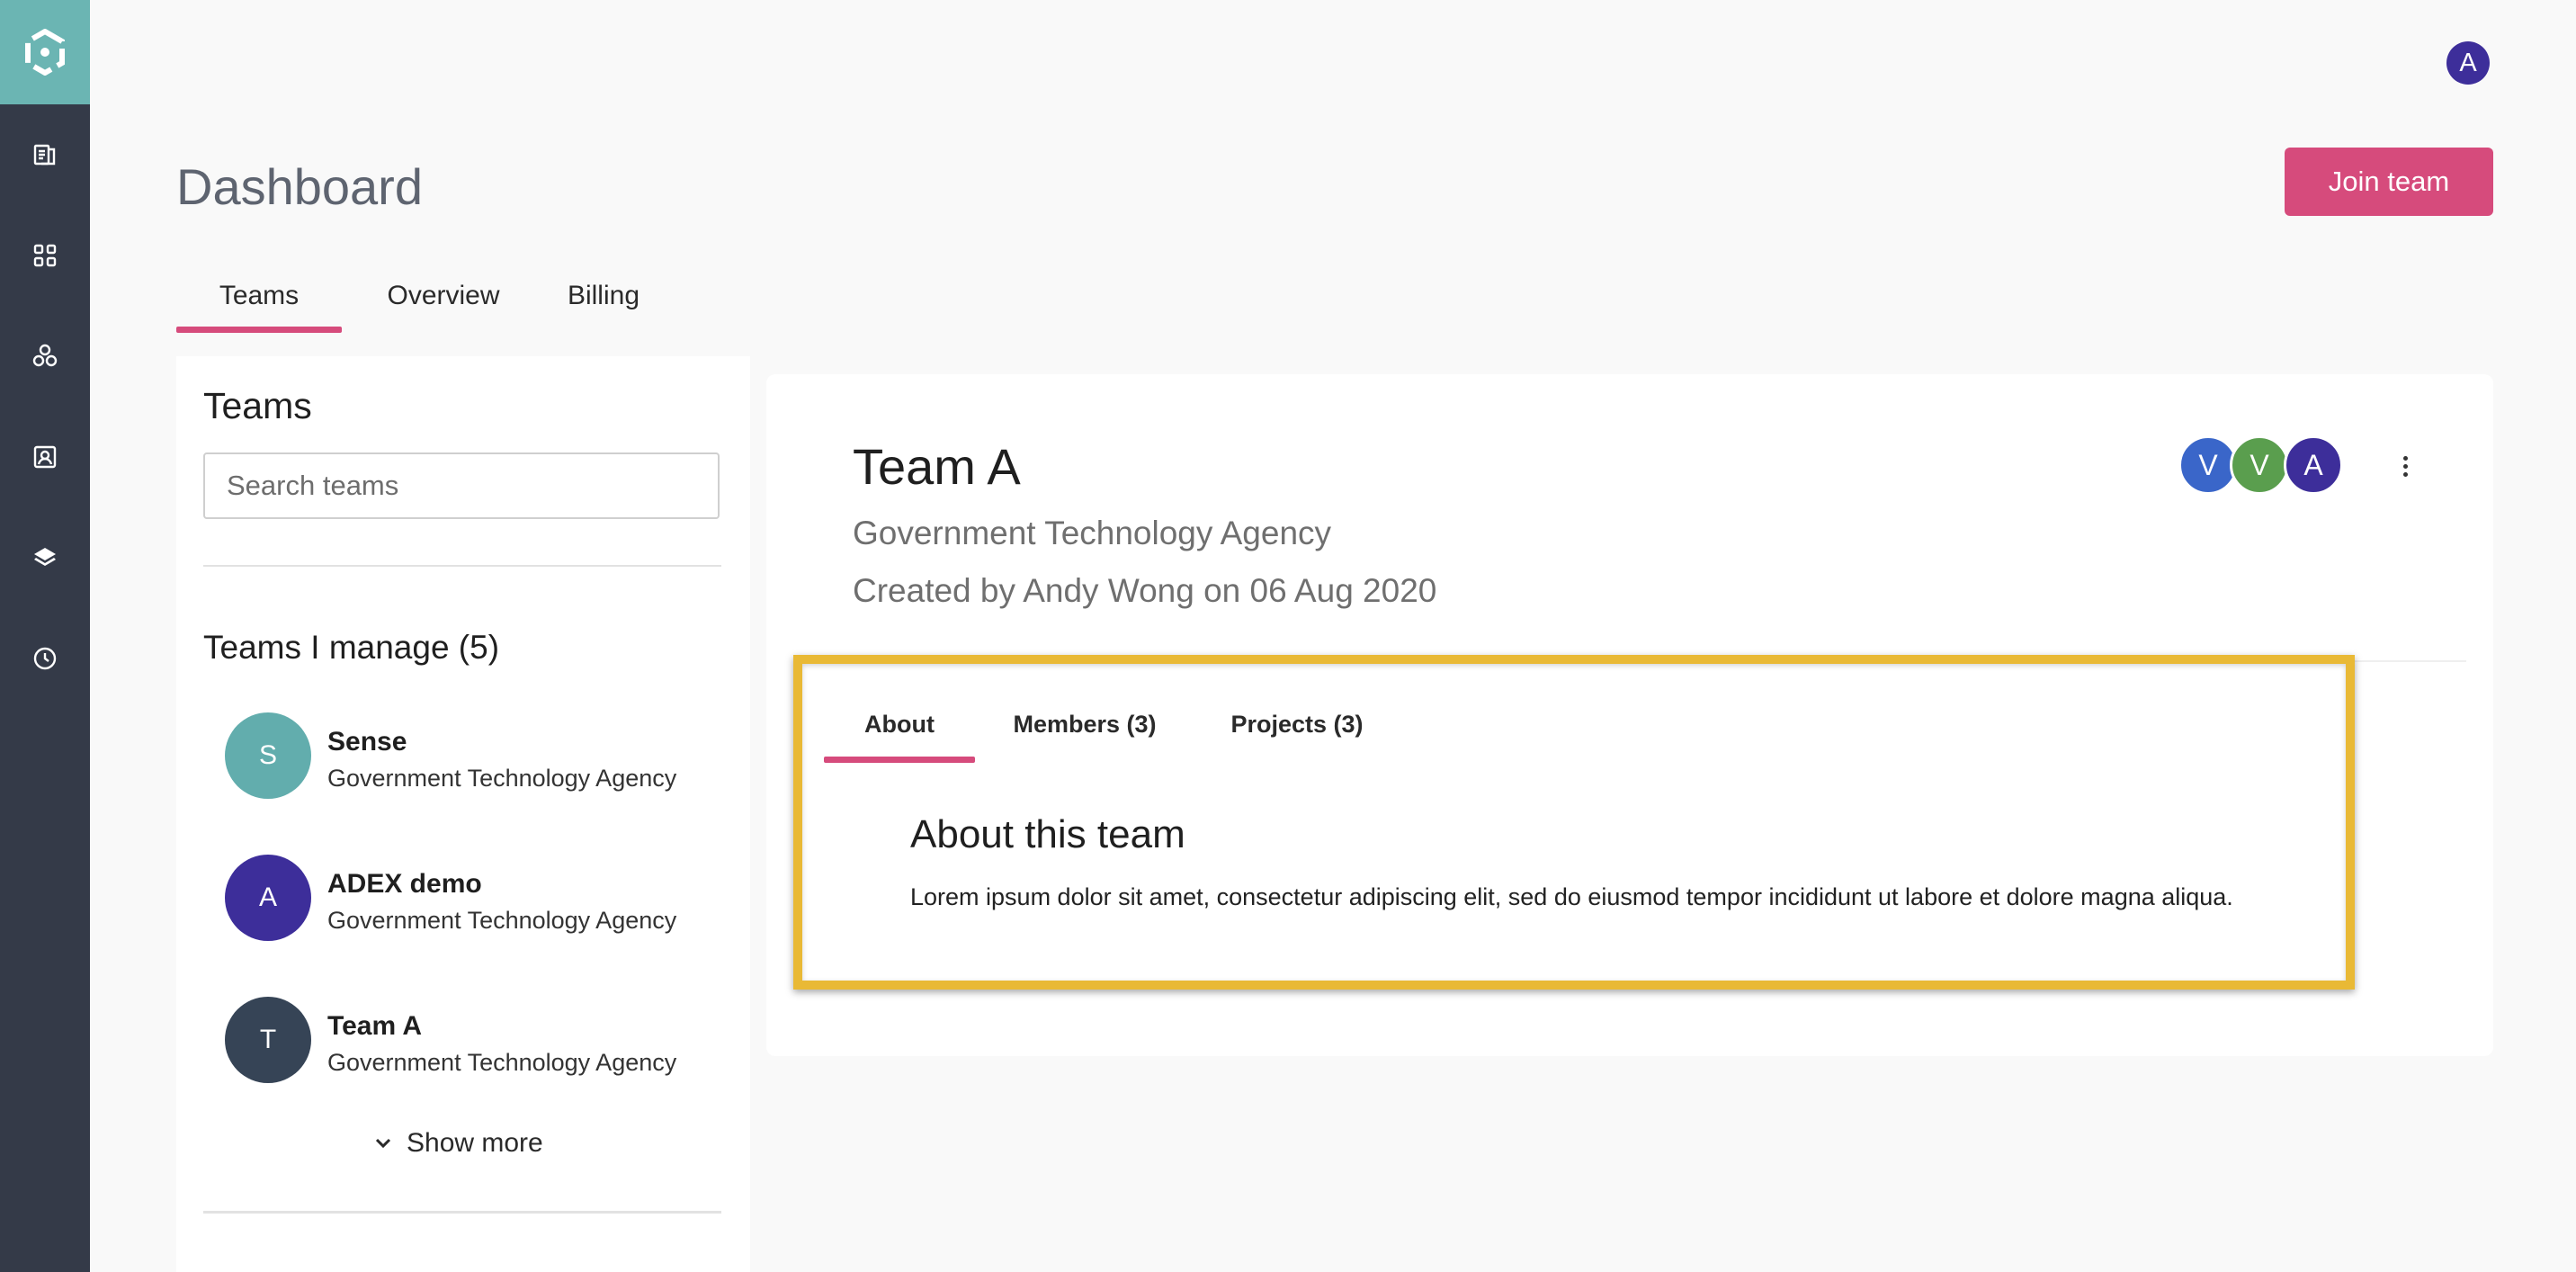 The height and width of the screenshot is (1272, 2576). Describe the element at coordinates (462, 485) in the screenshot. I see `search-teams-input` at that location.